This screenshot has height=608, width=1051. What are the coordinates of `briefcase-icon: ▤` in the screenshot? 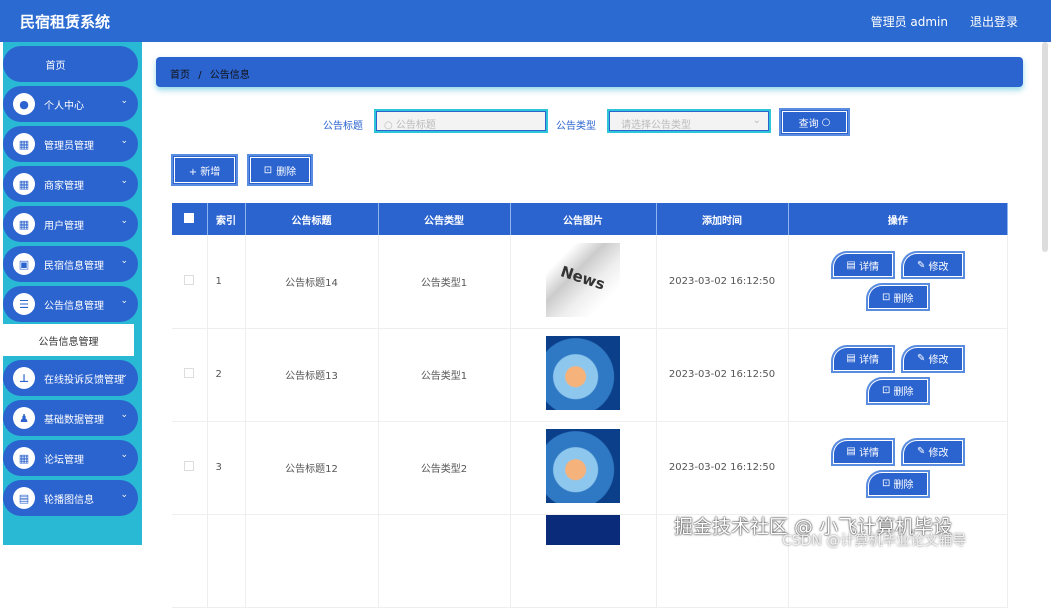 It's located at (24, 498).